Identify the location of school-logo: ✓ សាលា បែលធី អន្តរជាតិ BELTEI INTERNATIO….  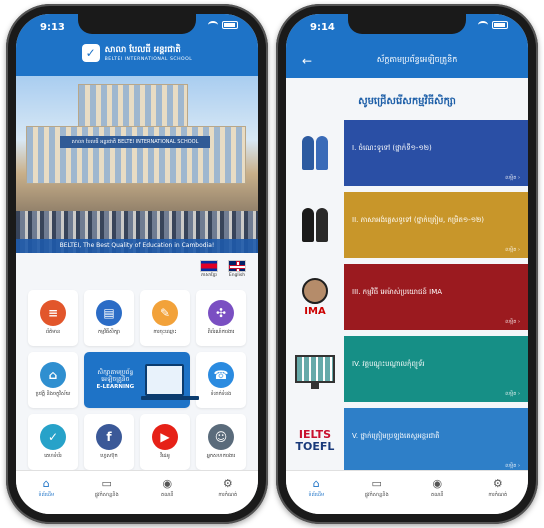
(137, 53).